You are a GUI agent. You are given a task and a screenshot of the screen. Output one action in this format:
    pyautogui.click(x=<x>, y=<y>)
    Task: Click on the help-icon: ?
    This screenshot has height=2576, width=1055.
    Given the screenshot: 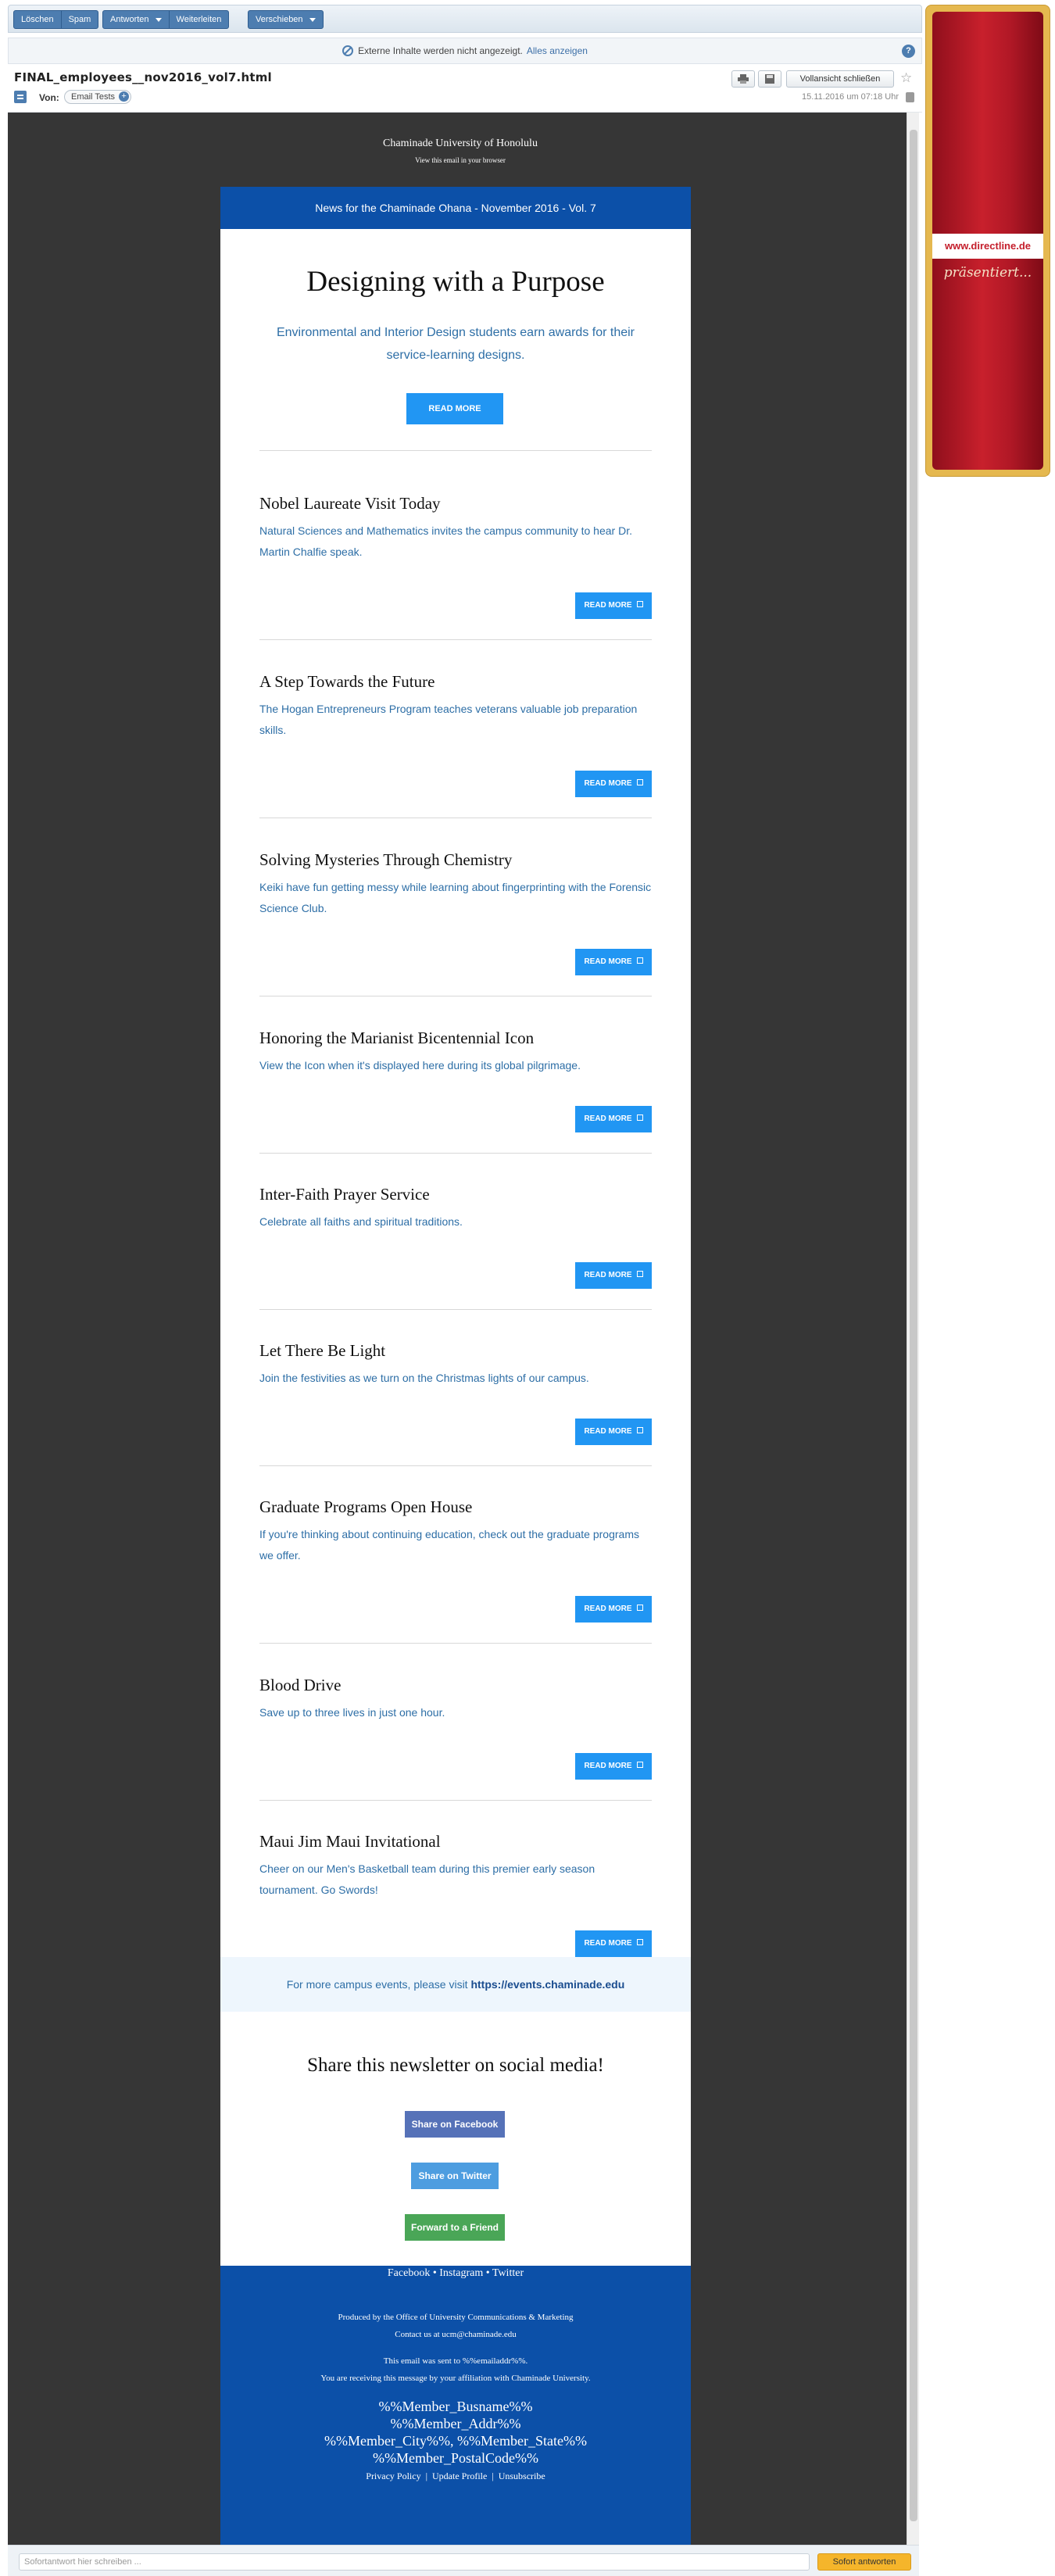 What is the action you would take?
    pyautogui.click(x=908, y=51)
    